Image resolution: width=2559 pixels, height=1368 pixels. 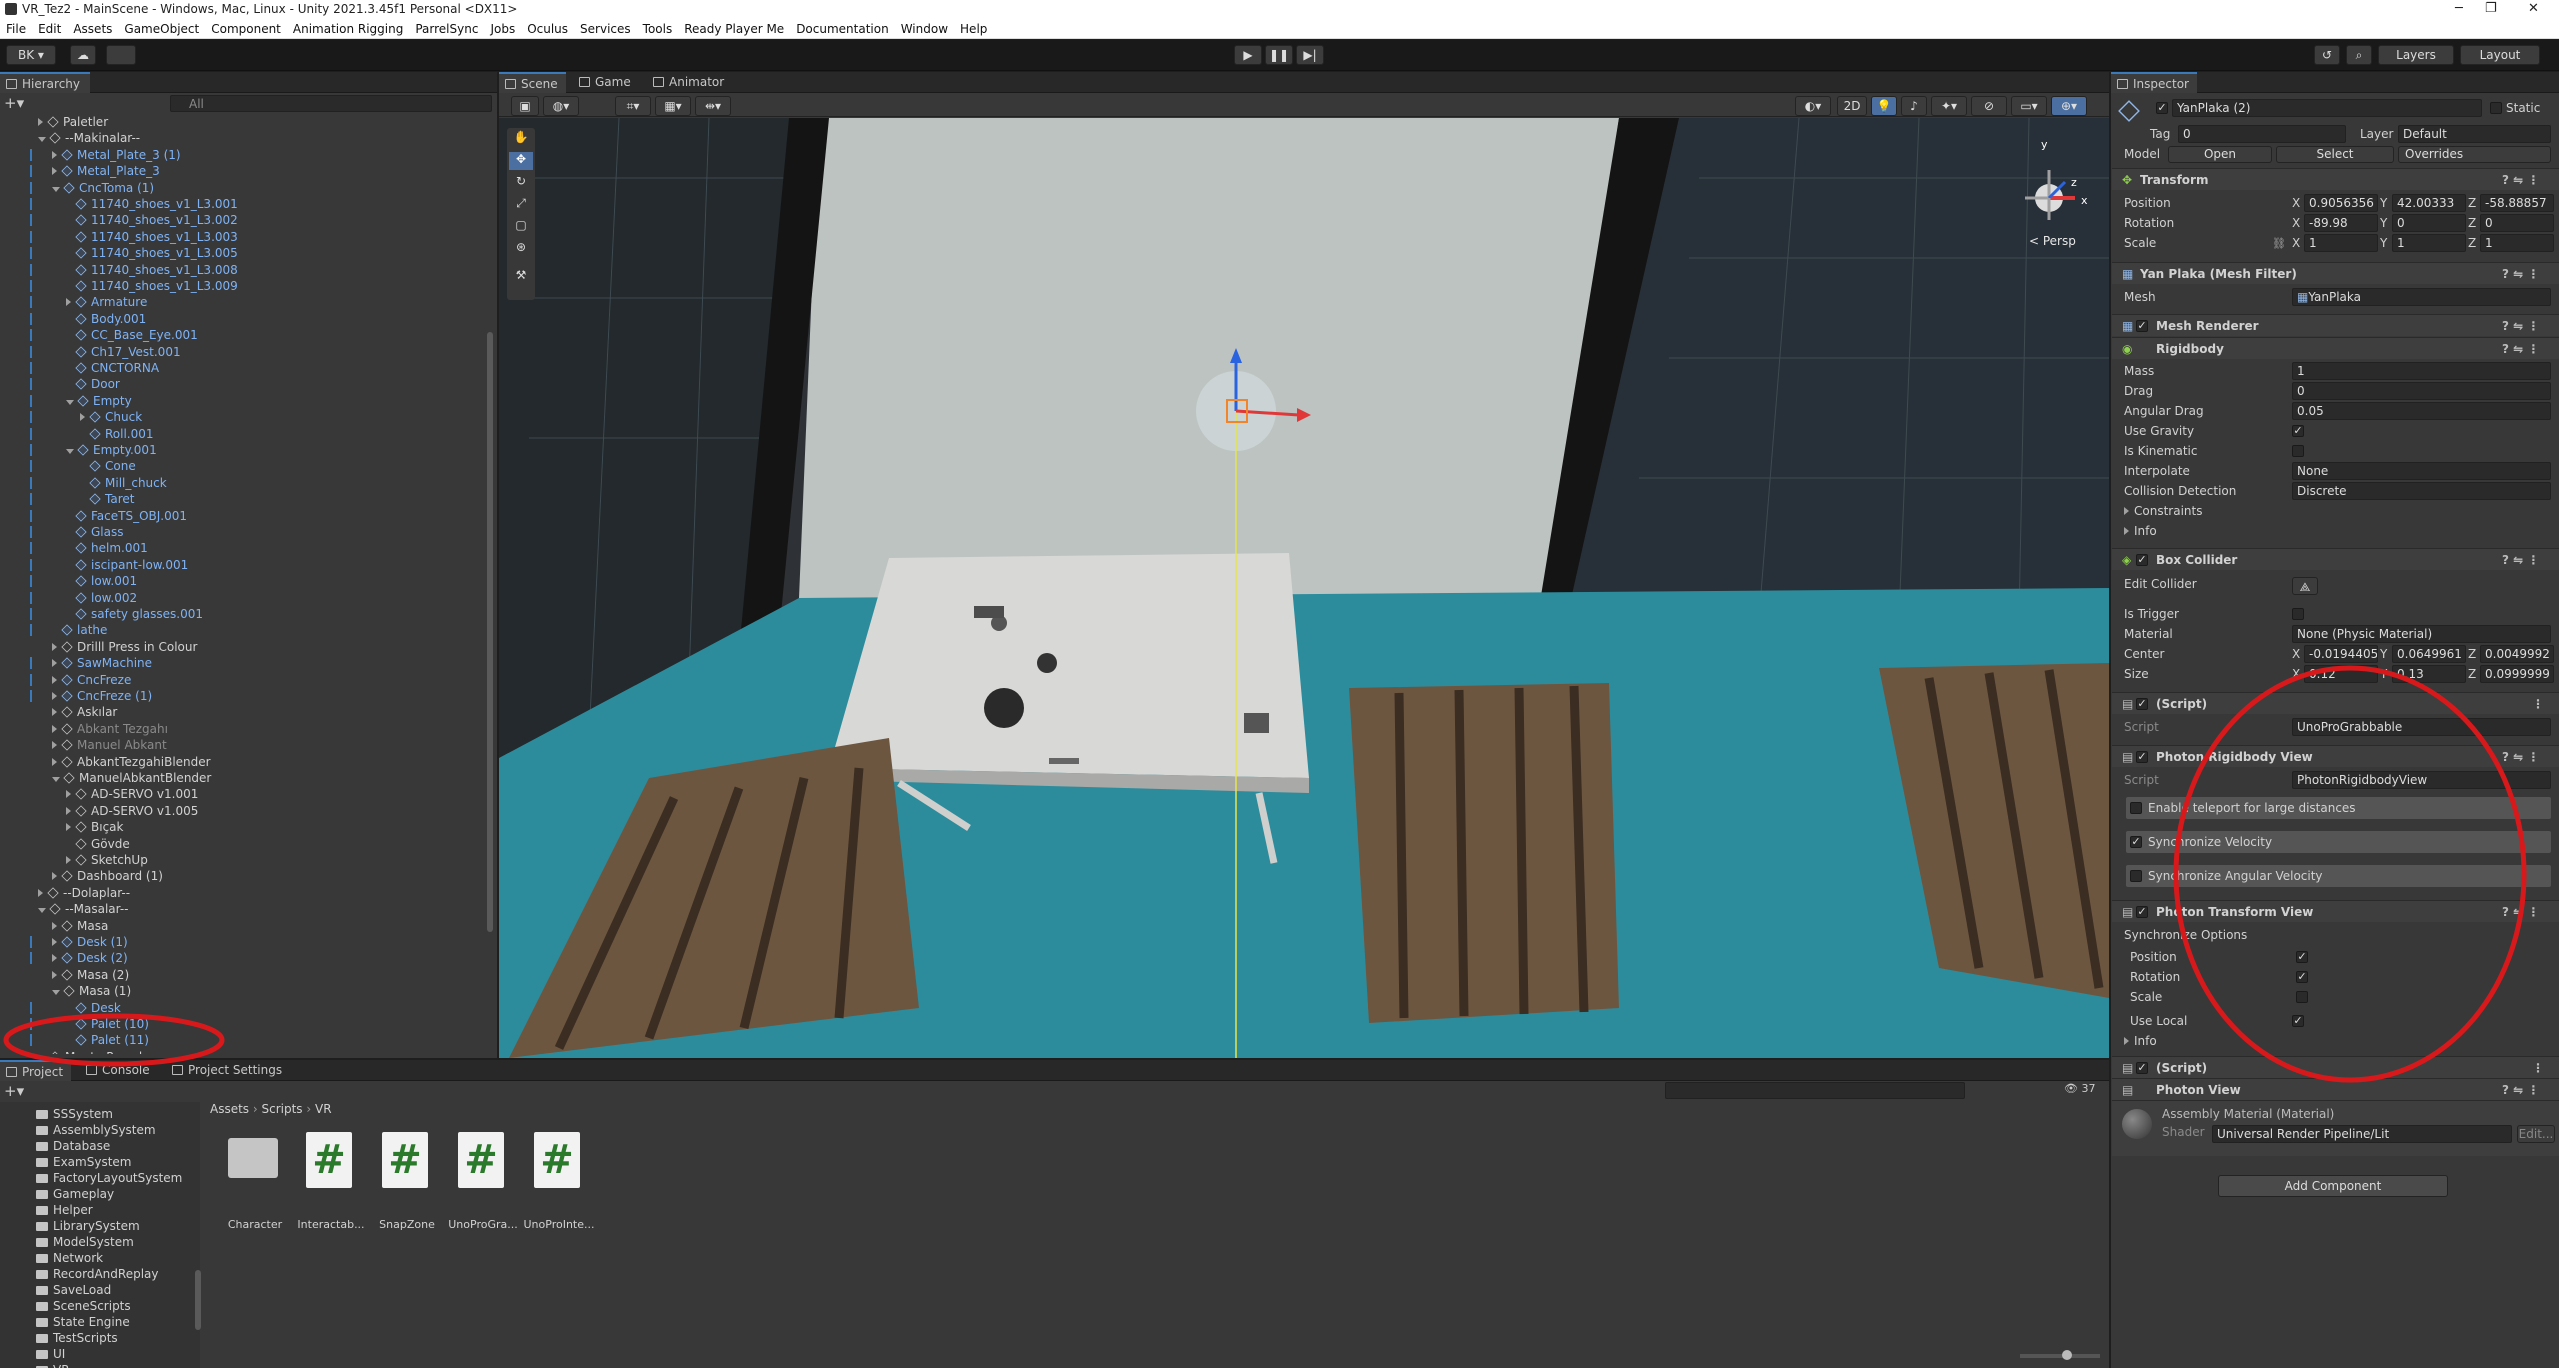 I want to click on edit-collider-button: ⟁, so click(x=2305, y=586).